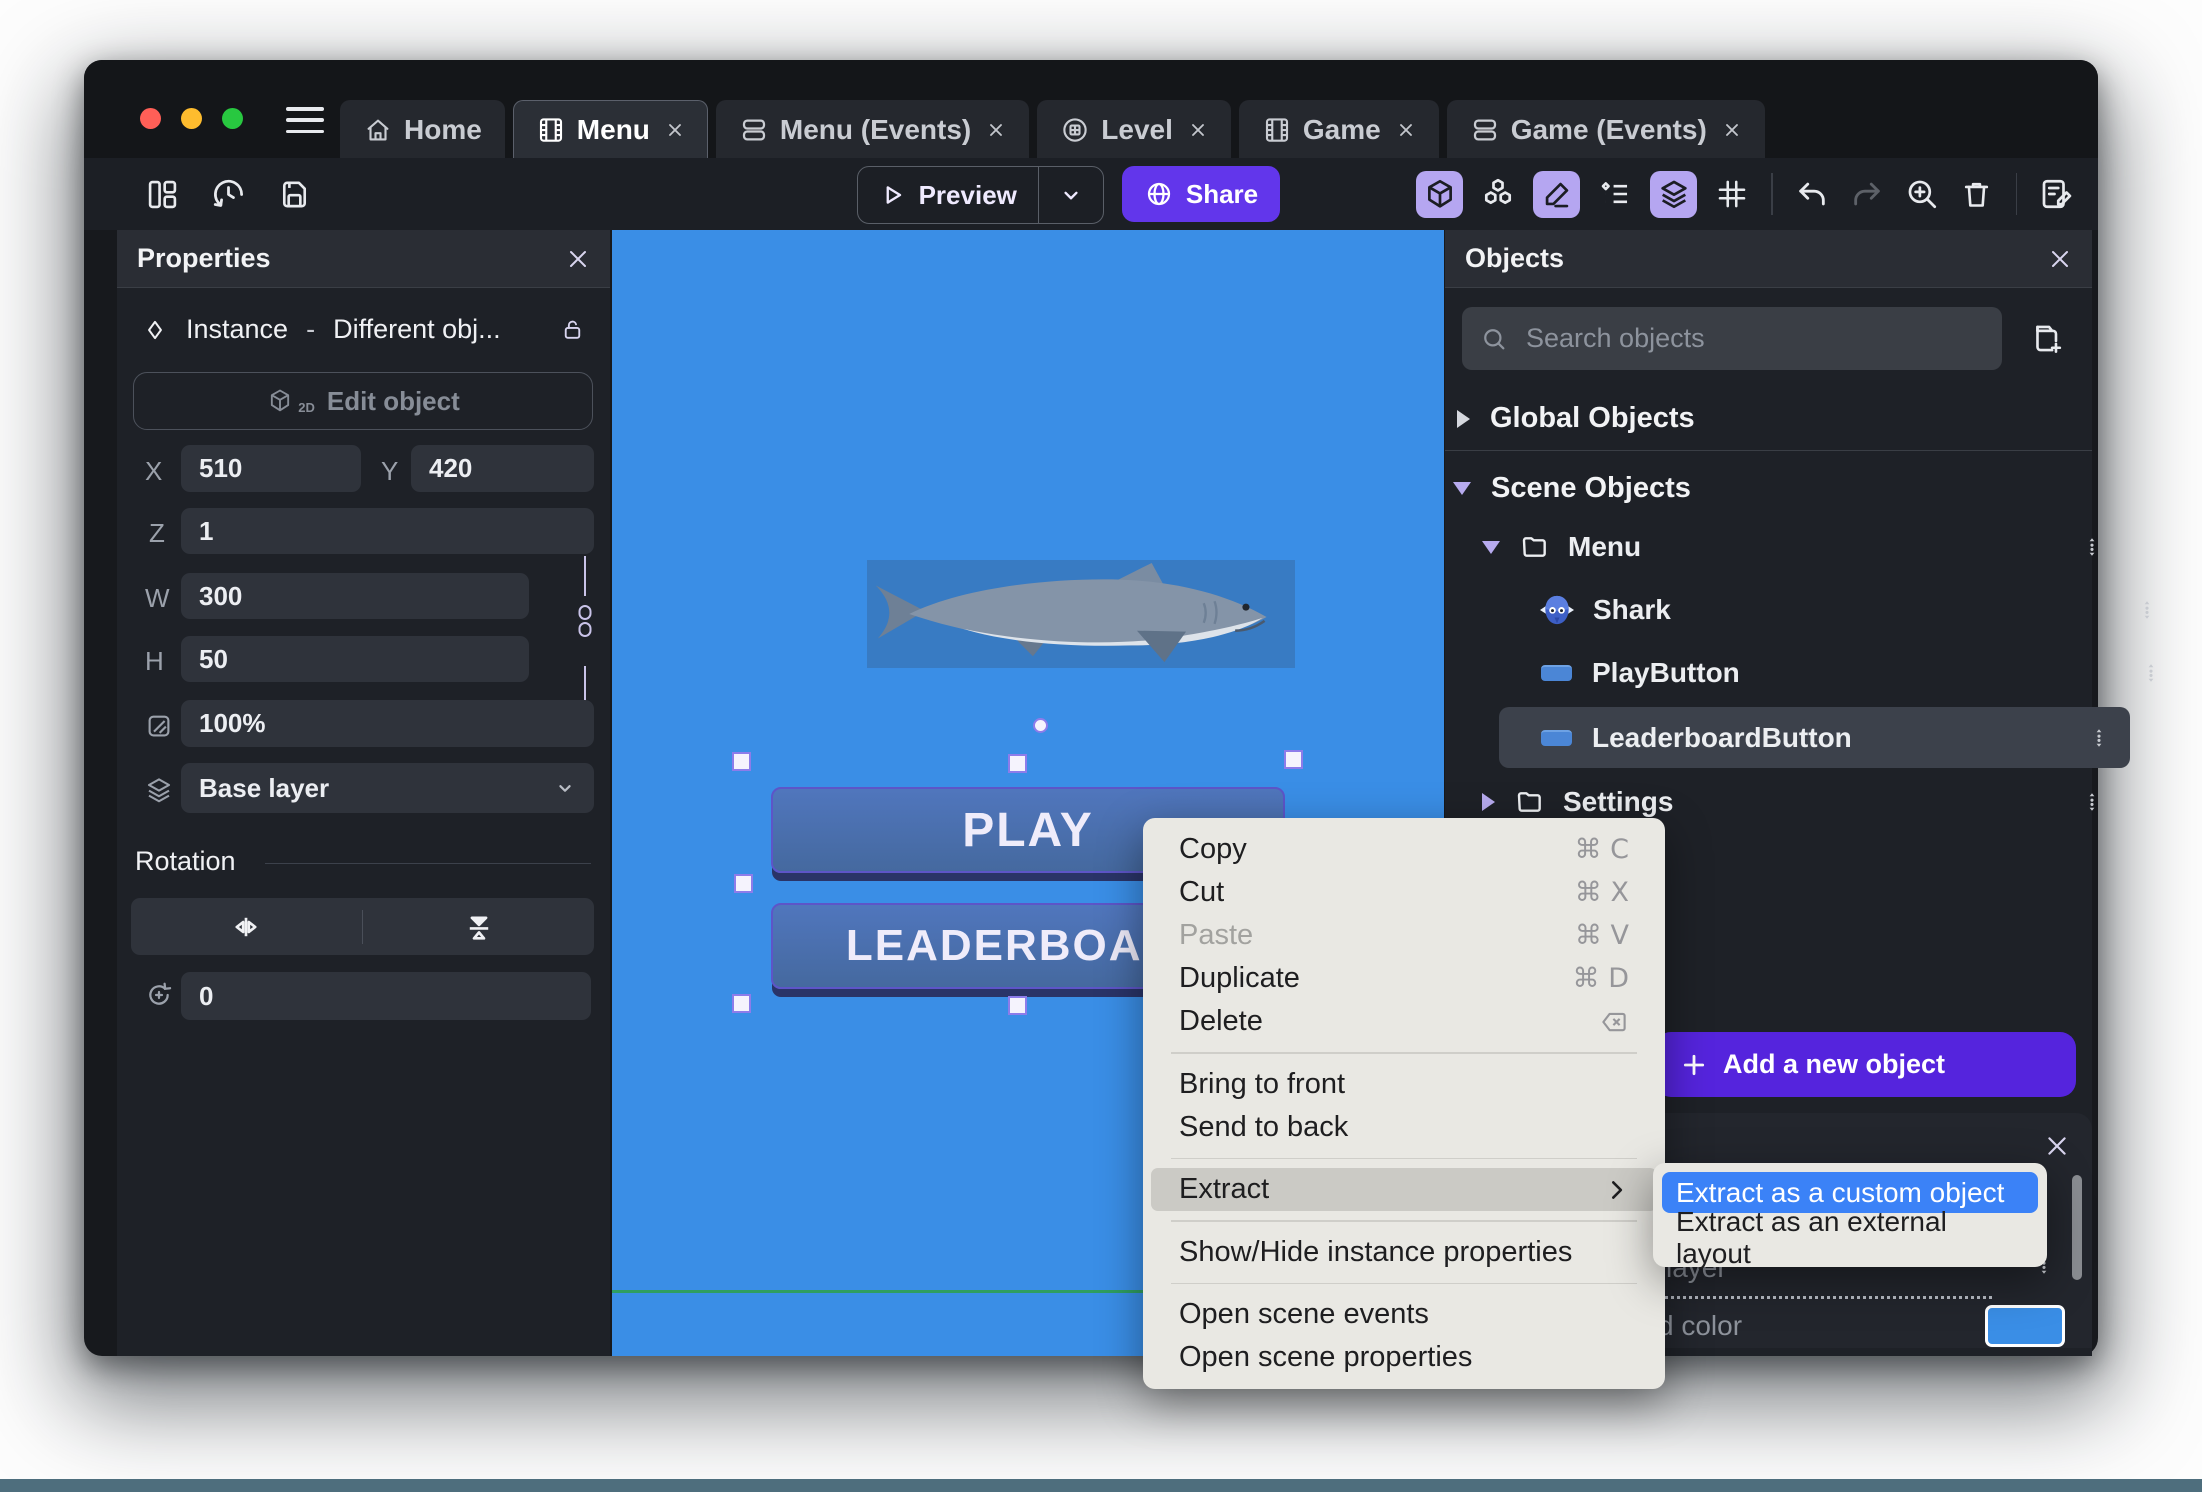  What do you see at coordinates (363, 259) in the screenshot?
I see `properties-panel-header: Properties` at bounding box center [363, 259].